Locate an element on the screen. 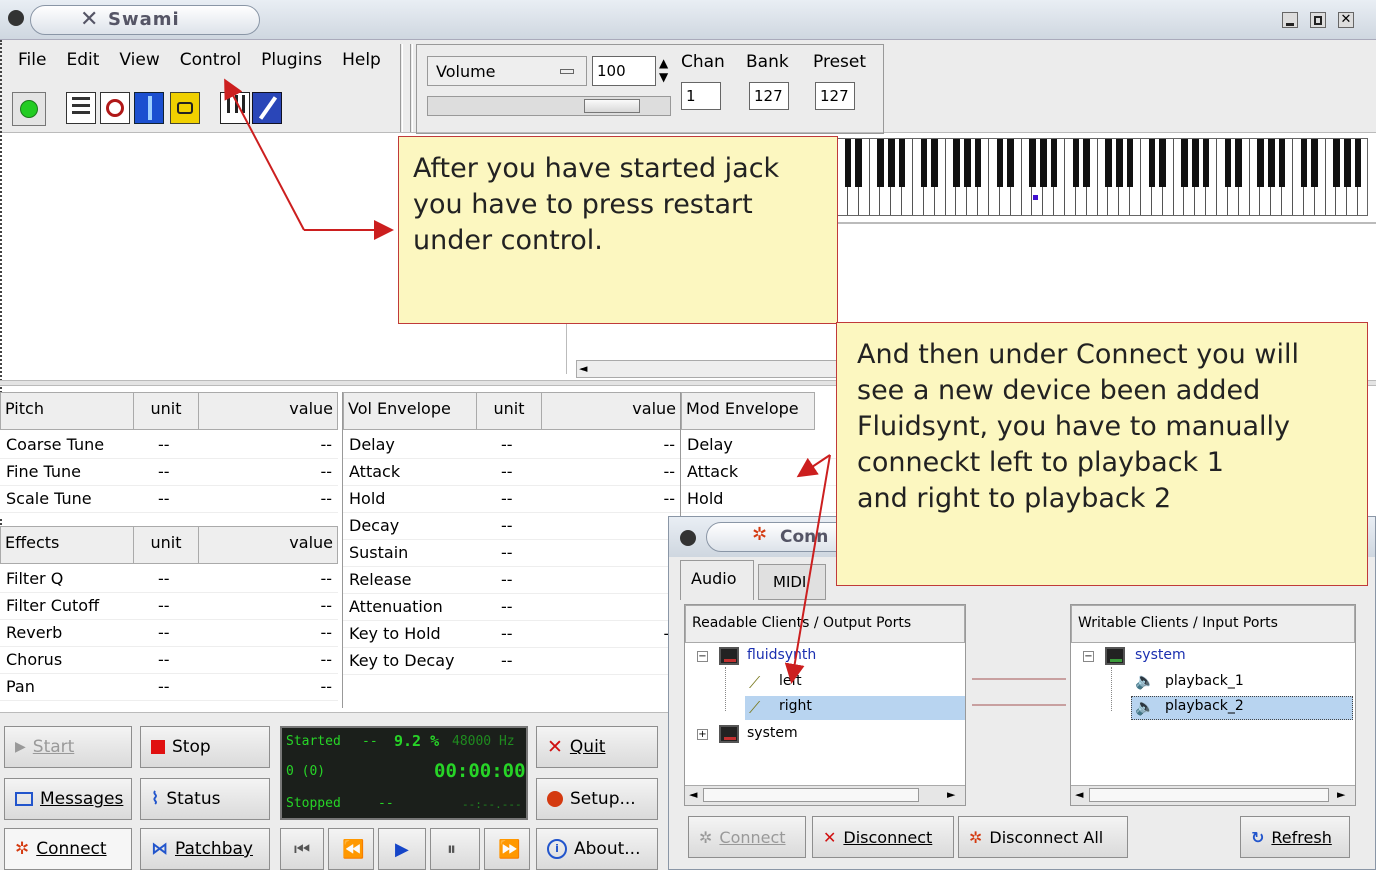 This screenshot has width=1376, height=870. arrow-to-port-lists is located at coordinates (807, 569).